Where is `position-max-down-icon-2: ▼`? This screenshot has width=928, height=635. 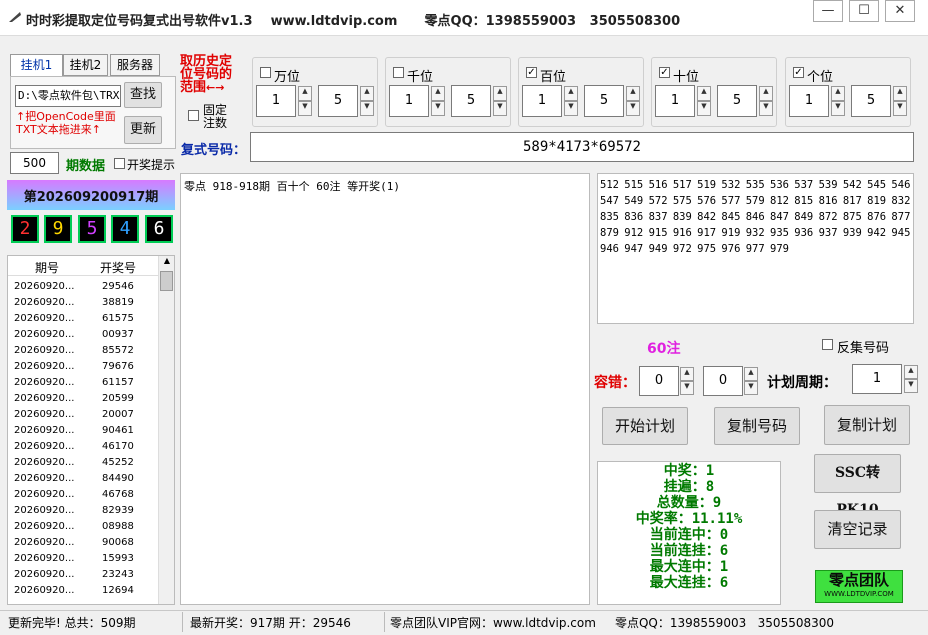 position-max-down-icon-2: ▼ is located at coordinates (633, 108).